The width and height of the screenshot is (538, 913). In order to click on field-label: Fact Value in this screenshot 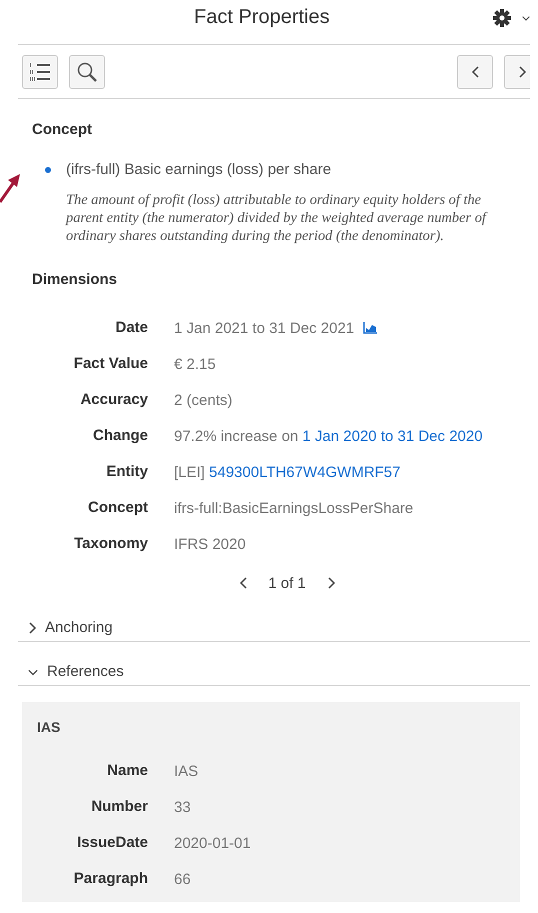, I will do `click(110, 364)`.